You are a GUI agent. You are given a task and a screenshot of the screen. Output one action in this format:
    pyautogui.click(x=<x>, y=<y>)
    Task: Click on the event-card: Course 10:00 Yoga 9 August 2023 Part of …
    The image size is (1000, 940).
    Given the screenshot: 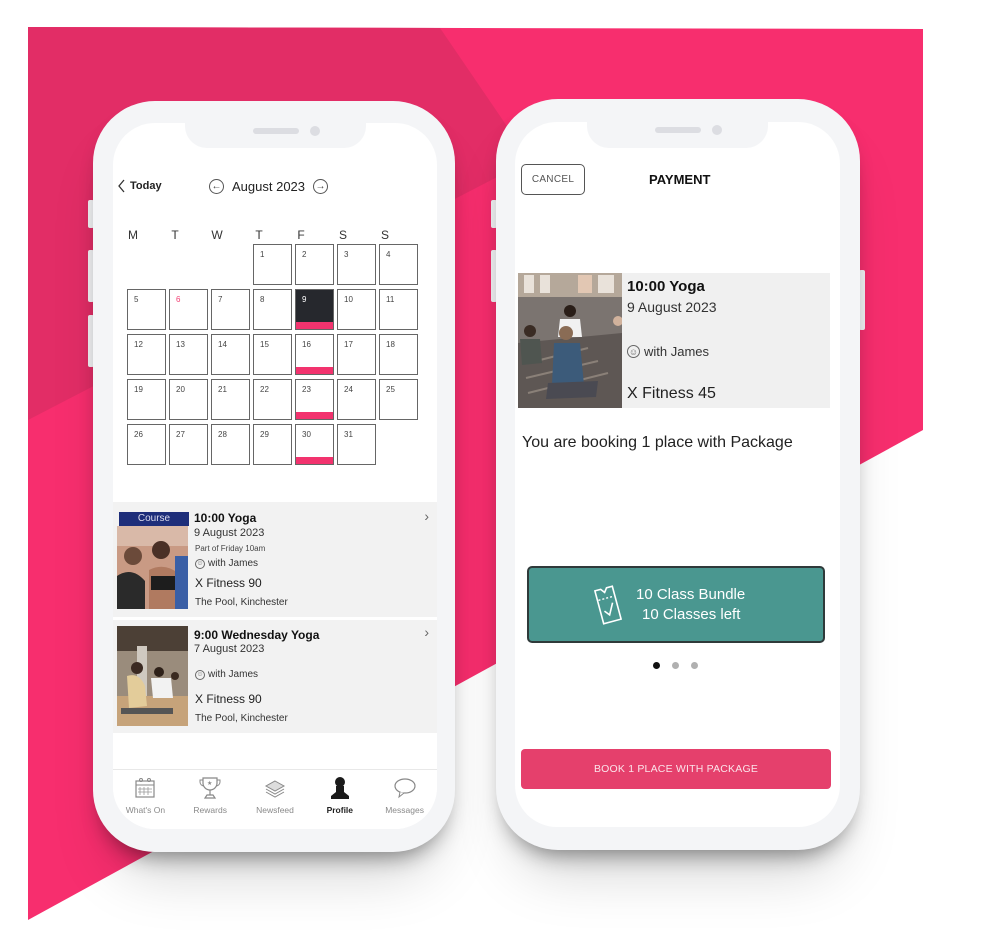 What is the action you would take?
    pyautogui.click(x=275, y=559)
    